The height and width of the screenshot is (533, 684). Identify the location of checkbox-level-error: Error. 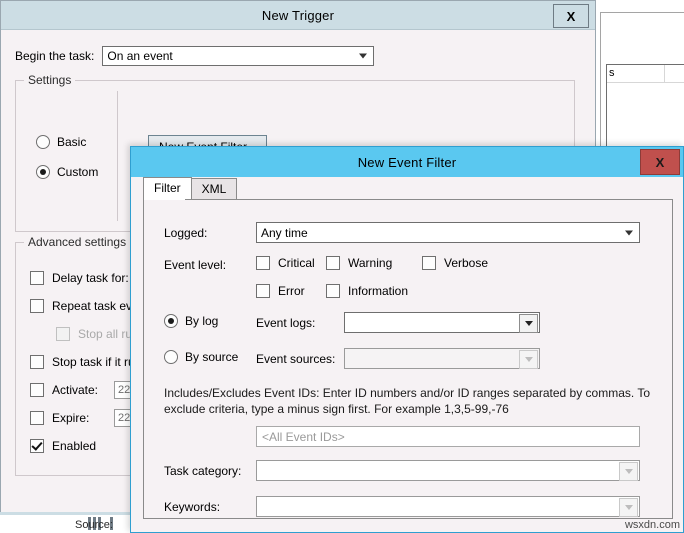
(280, 291).